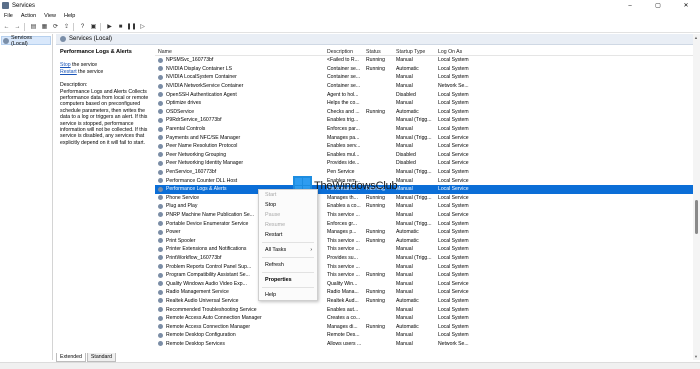 The height and width of the screenshot is (369, 700). Describe the element at coordinates (82, 26) in the screenshot. I see `help-icon: ?` at that location.